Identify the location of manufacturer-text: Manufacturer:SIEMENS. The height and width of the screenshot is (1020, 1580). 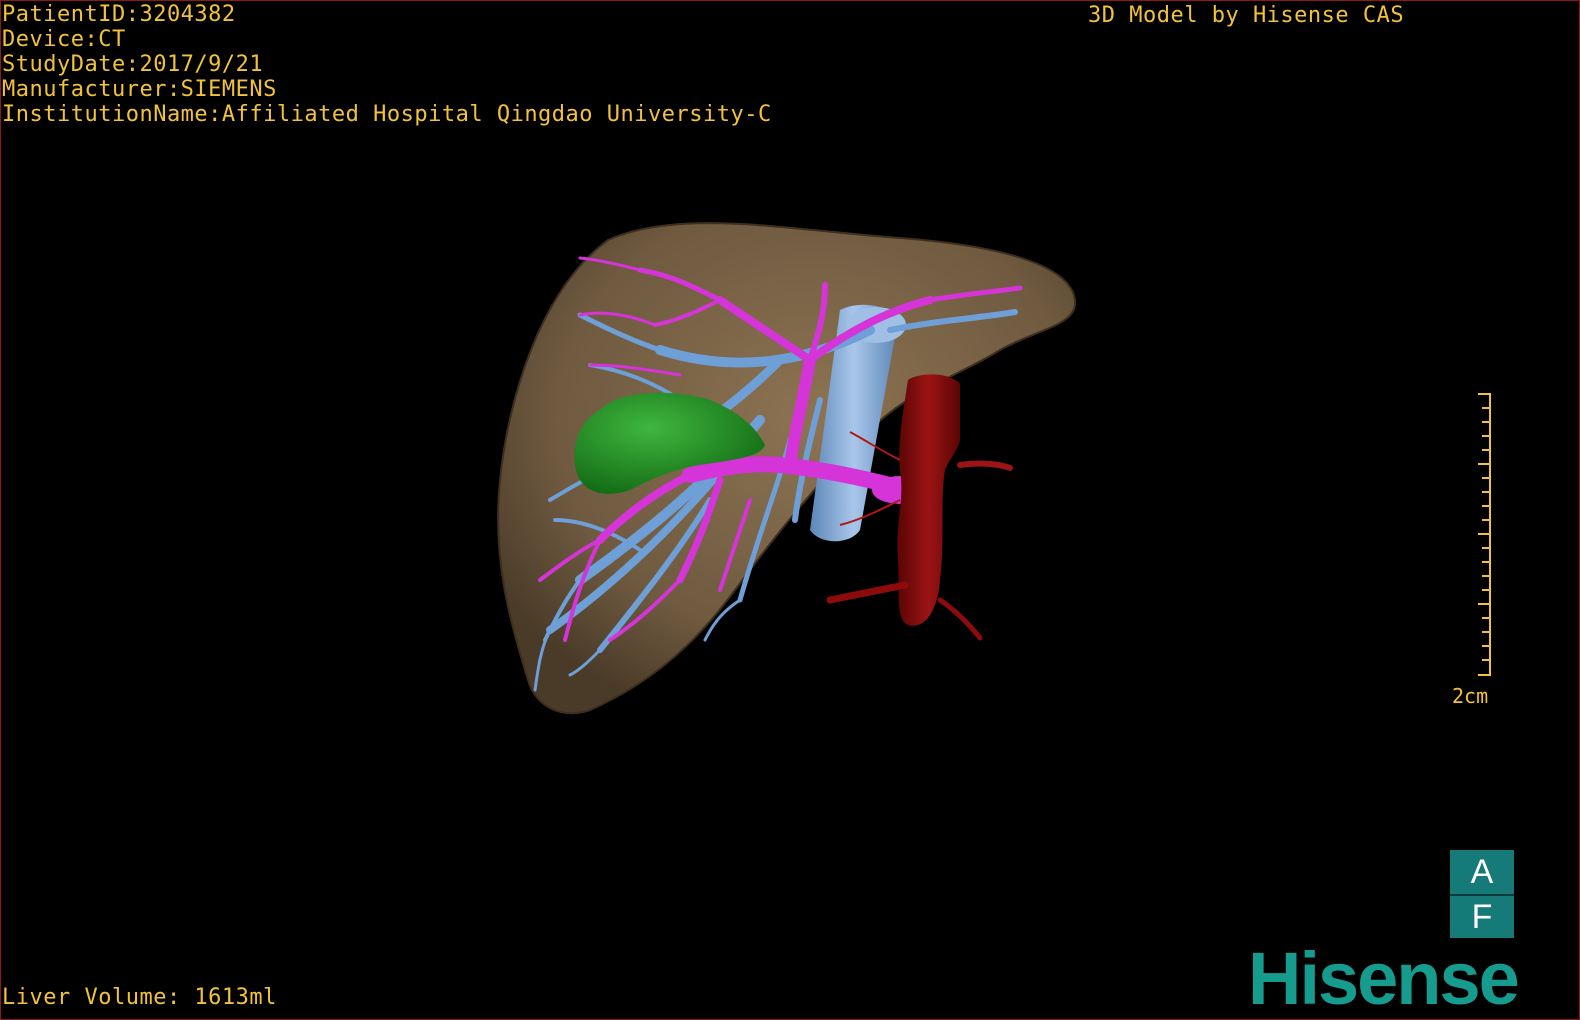
(139, 89).